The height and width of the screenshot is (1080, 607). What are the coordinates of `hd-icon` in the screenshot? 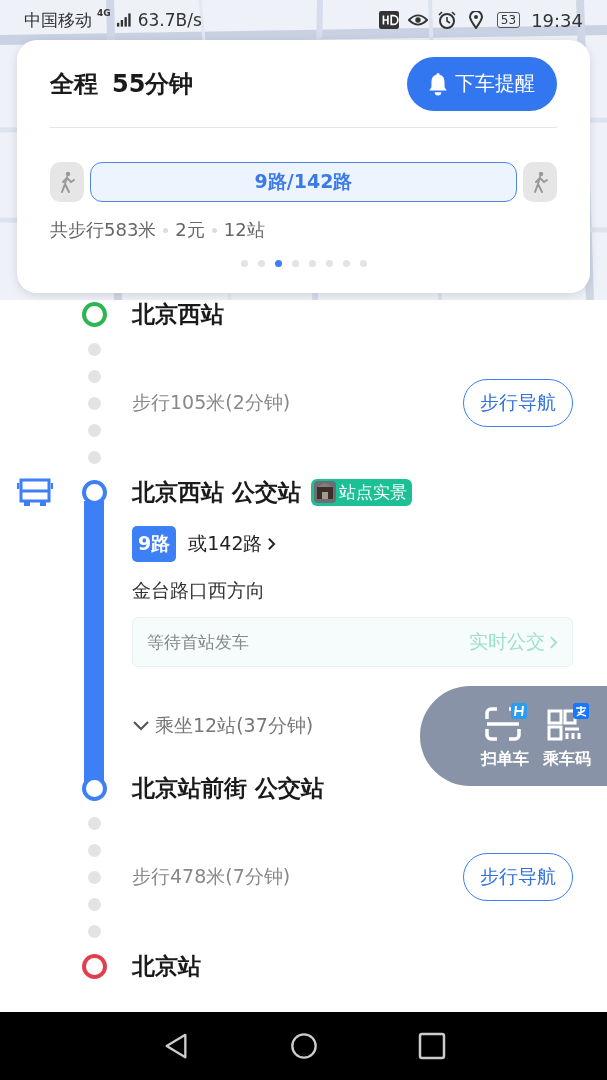 It's located at (388, 20).